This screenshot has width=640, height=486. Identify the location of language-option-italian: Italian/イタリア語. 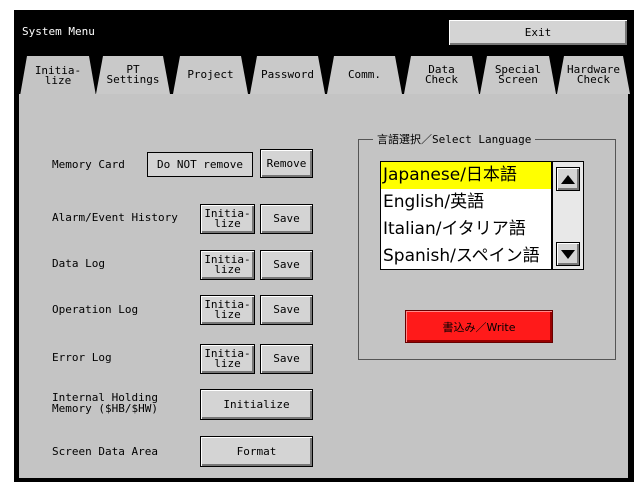
(466, 229).